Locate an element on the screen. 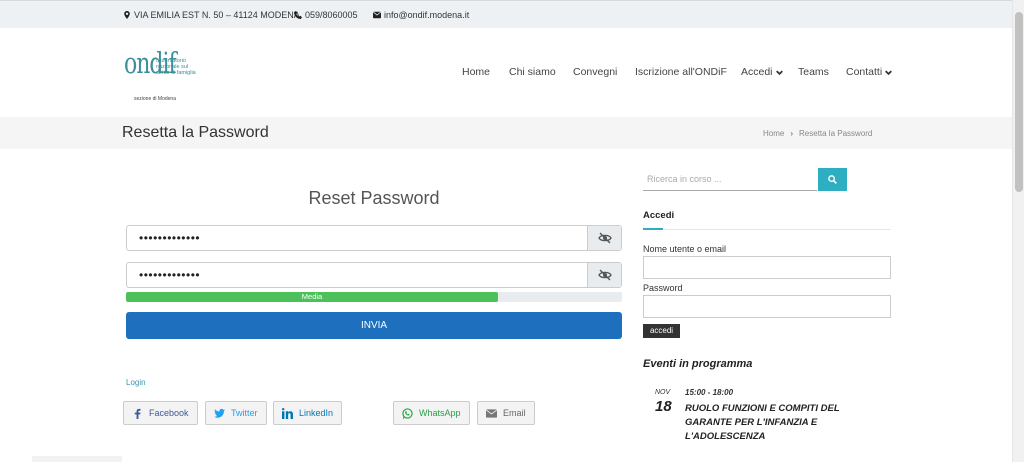  password-strength-meter: Media is located at coordinates (374, 297).